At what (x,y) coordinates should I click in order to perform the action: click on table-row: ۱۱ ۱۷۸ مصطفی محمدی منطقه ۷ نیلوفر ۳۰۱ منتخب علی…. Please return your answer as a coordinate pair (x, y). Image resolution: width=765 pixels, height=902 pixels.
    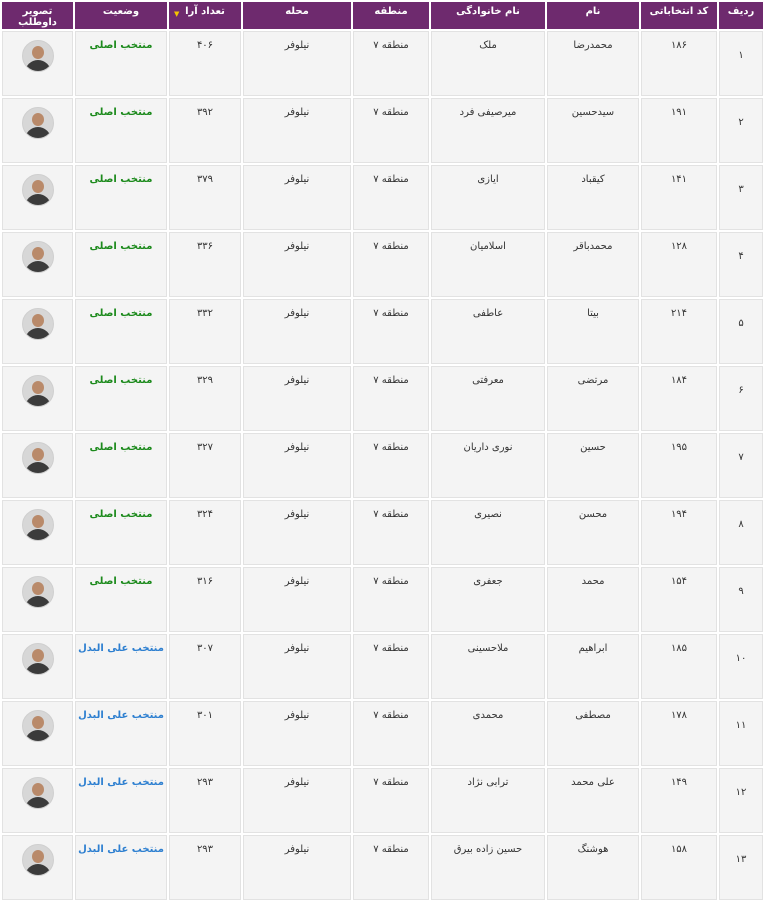
    Looking at the image, I should click on (382, 733).